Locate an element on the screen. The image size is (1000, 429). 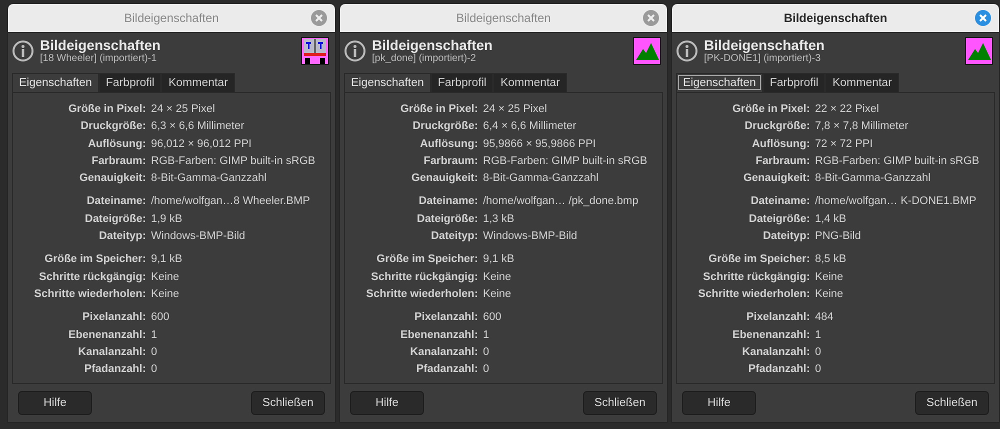
image-name: [pk_done] (importiert)-2 is located at coordinates (424, 59).